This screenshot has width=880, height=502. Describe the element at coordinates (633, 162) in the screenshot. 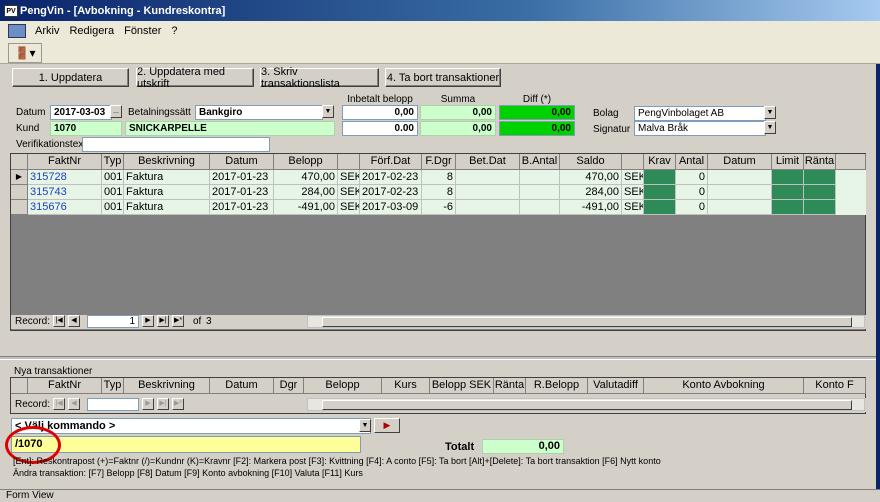

I see `col-valuta2` at that location.